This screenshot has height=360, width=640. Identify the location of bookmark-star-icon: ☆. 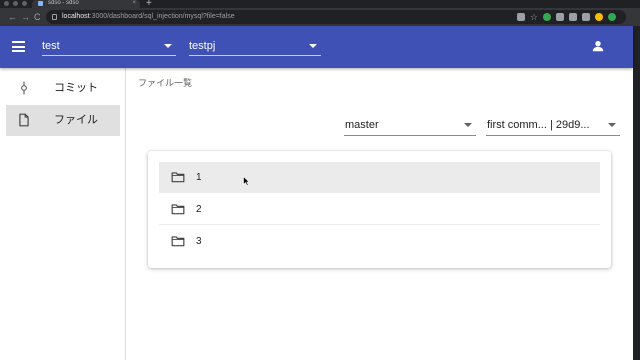
(534, 17).